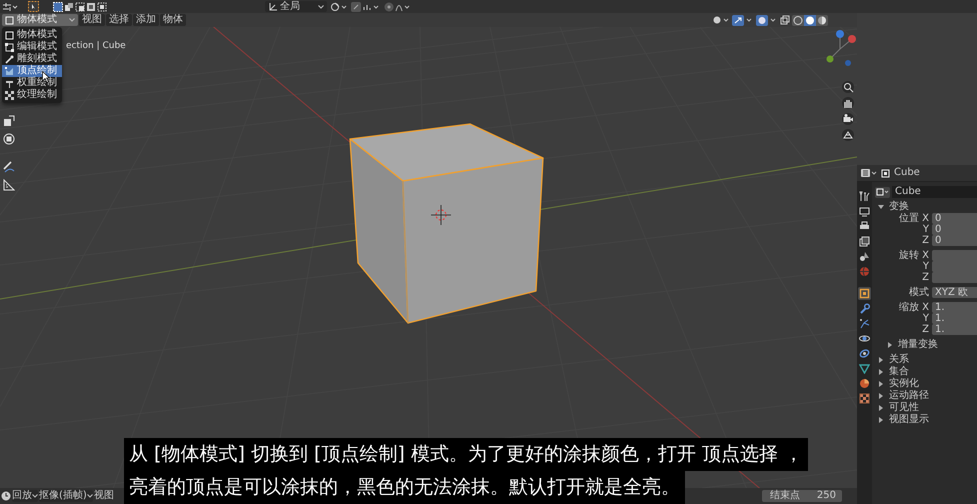 The width and height of the screenshot is (977, 504). I want to click on pivot-icon, so click(339, 7).